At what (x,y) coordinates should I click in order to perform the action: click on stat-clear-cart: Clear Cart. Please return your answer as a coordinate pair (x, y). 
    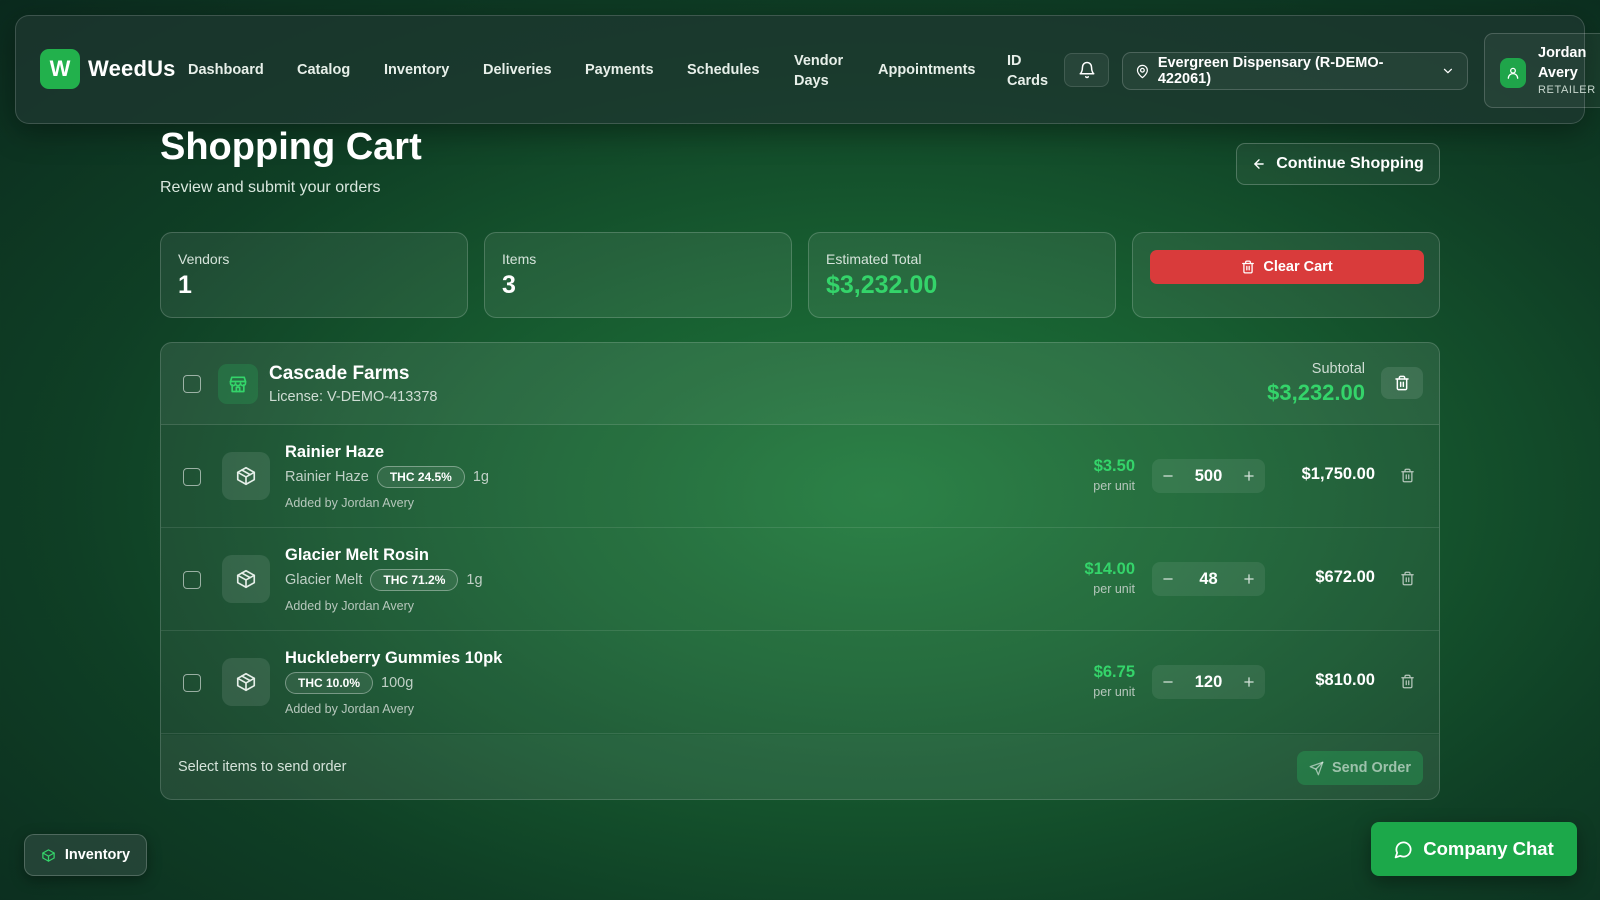
    Looking at the image, I should click on (1286, 275).